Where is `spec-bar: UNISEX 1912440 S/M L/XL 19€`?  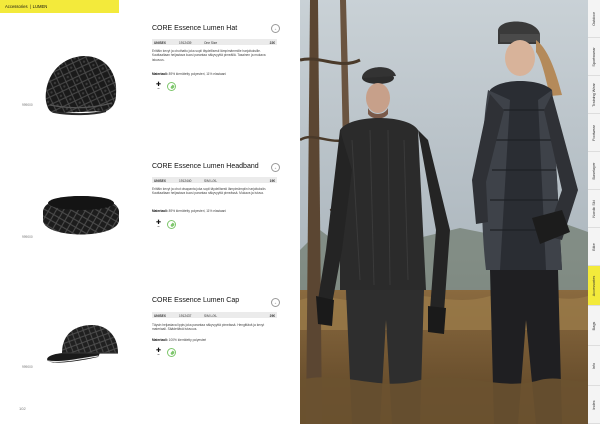 spec-bar: UNISEX 1912440 S/M L/XL 19€ is located at coordinates (214, 180).